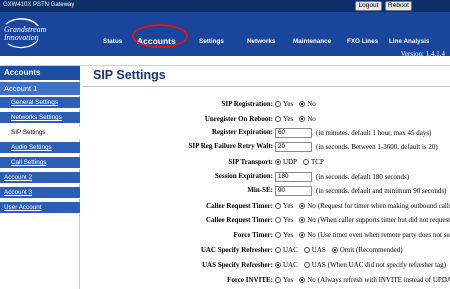 The width and height of the screenshot is (450, 289). I want to click on nav-line-analysis: Line Analysis, so click(409, 41).